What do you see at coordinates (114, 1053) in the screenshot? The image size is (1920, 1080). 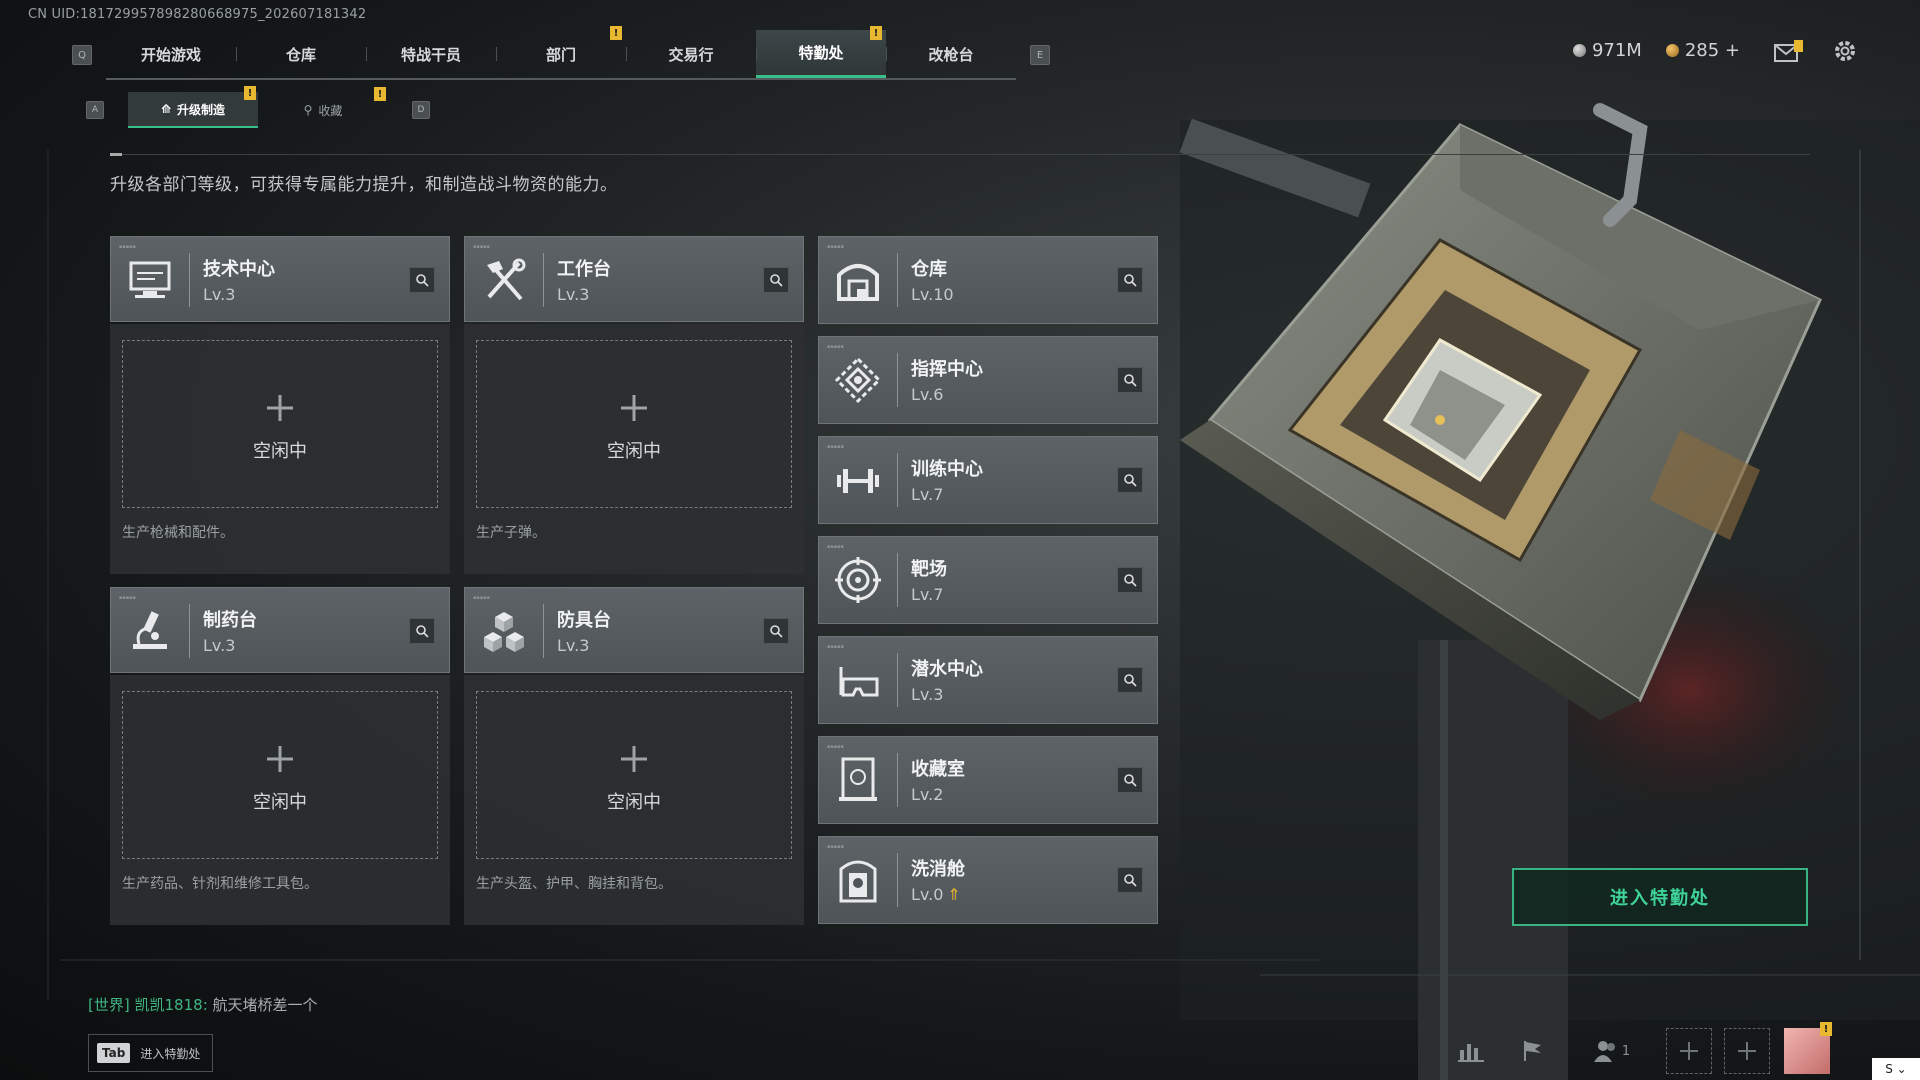 I see `tab-key-hint: Tab` at bounding box center [114, 1053].